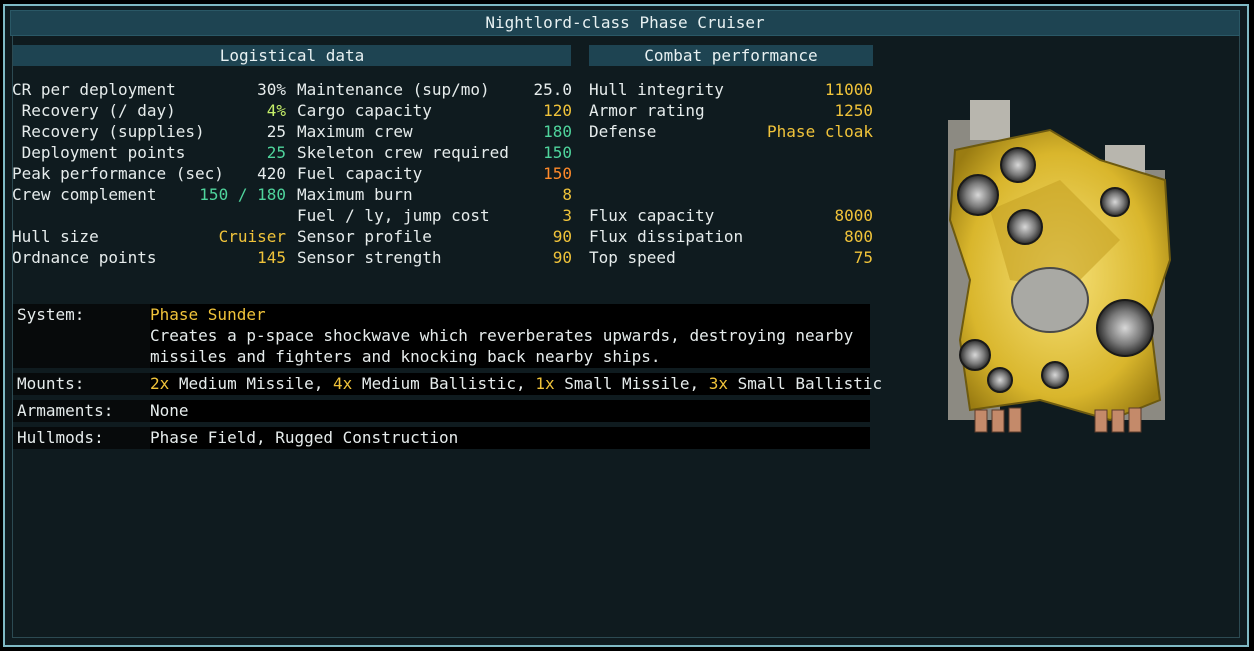 The image size is (1254, 651). What do you see at coordinates (567, 215) in the screenshot?
I see `logistical-stat-b-value: 3` at bounding box center [567, 215].